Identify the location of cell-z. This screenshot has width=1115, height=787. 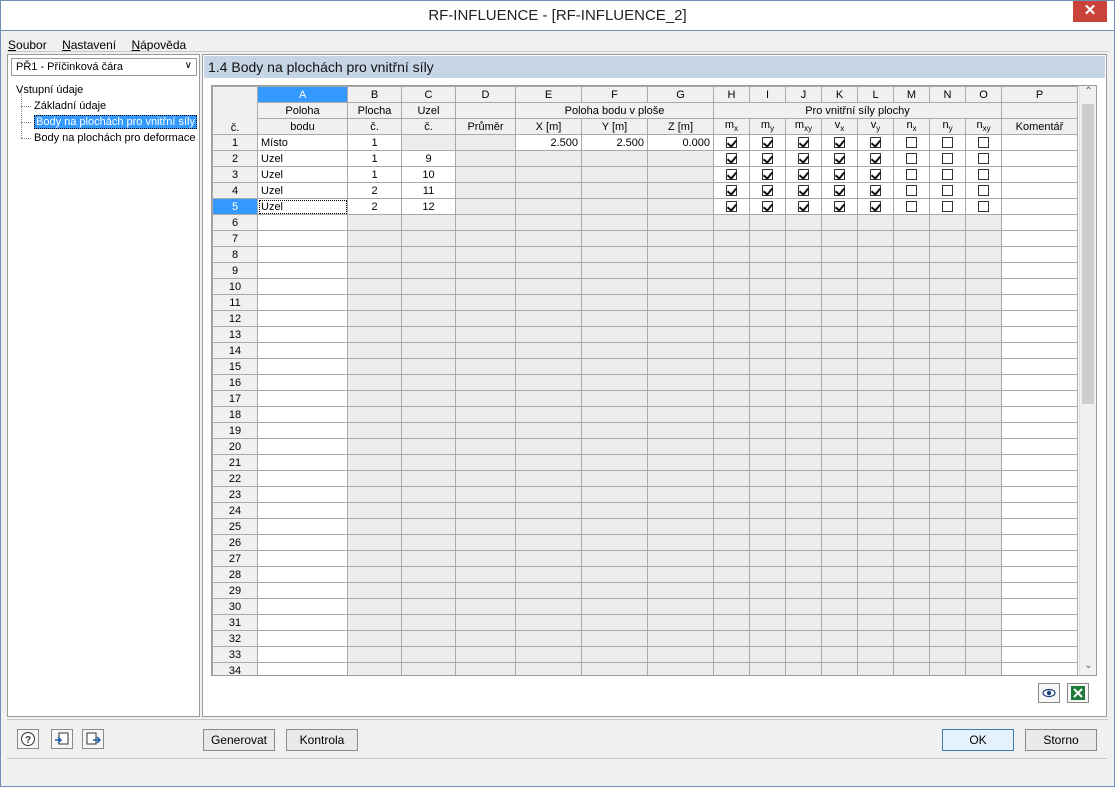
(680, 174).